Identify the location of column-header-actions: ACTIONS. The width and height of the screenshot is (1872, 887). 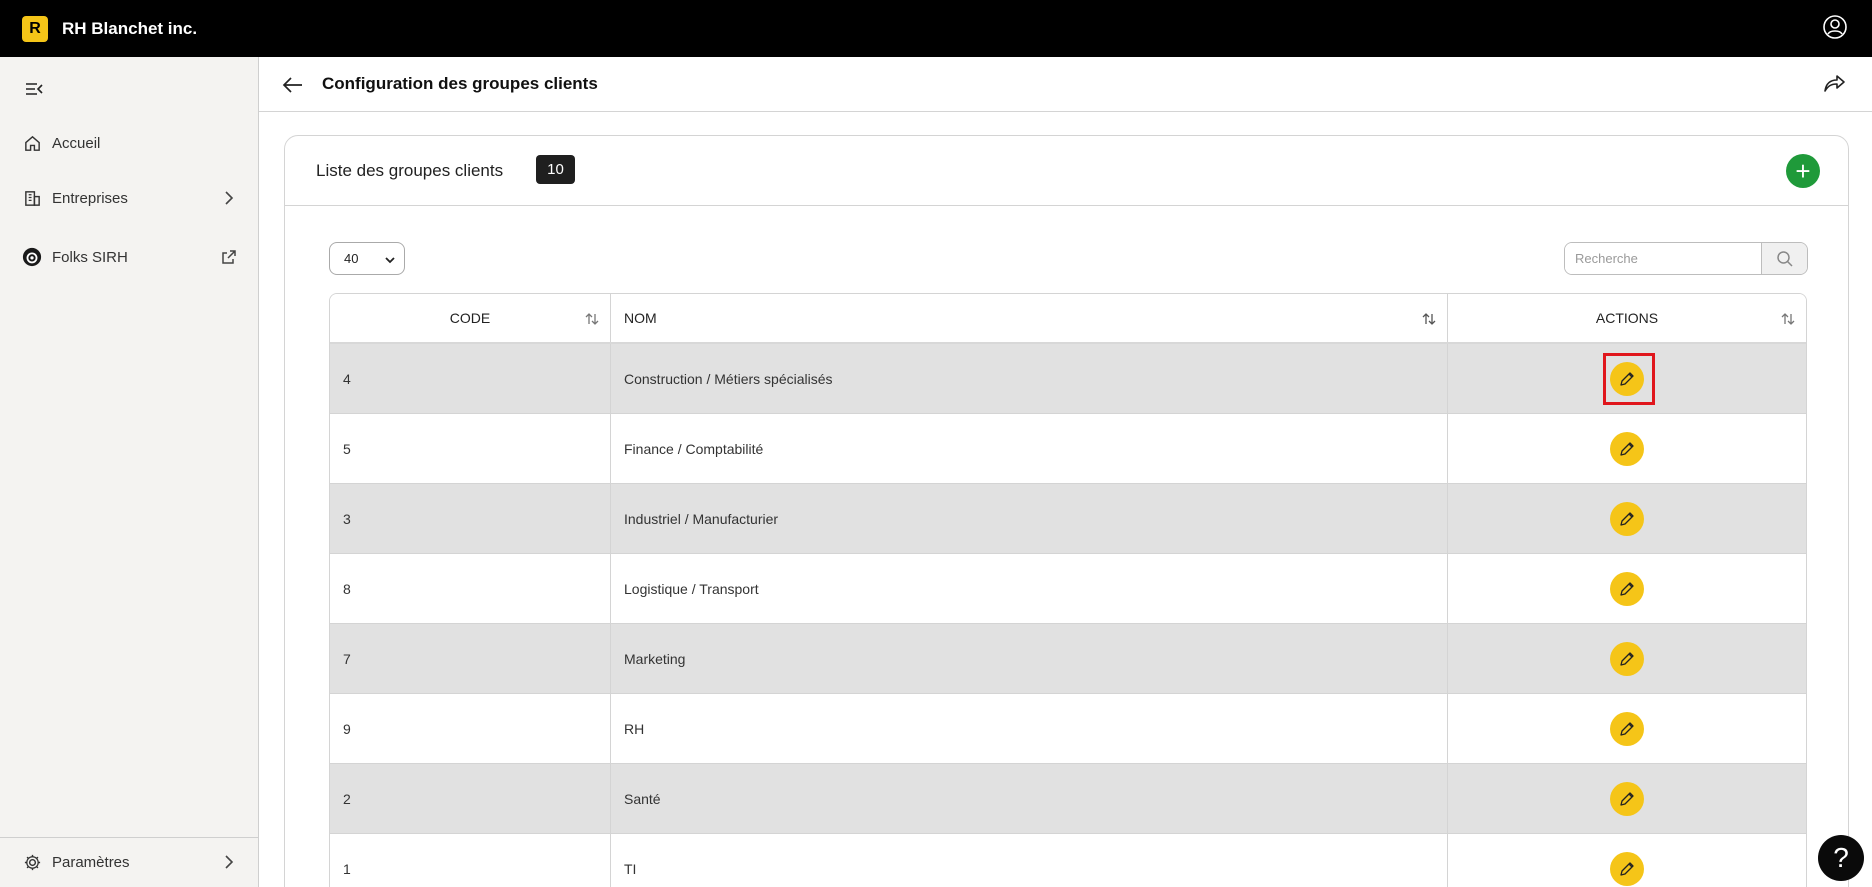
(1627, 318).